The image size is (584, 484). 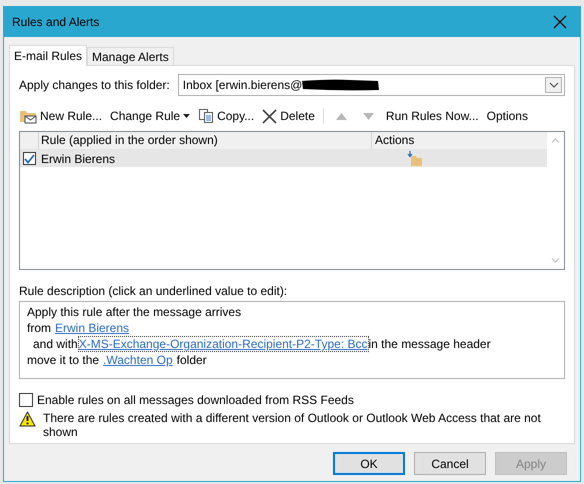 What do you see at coordinates (56, 22) in the screenshot?
I see `window-title: Rules and Alerts` at bounding box center [56, 22].